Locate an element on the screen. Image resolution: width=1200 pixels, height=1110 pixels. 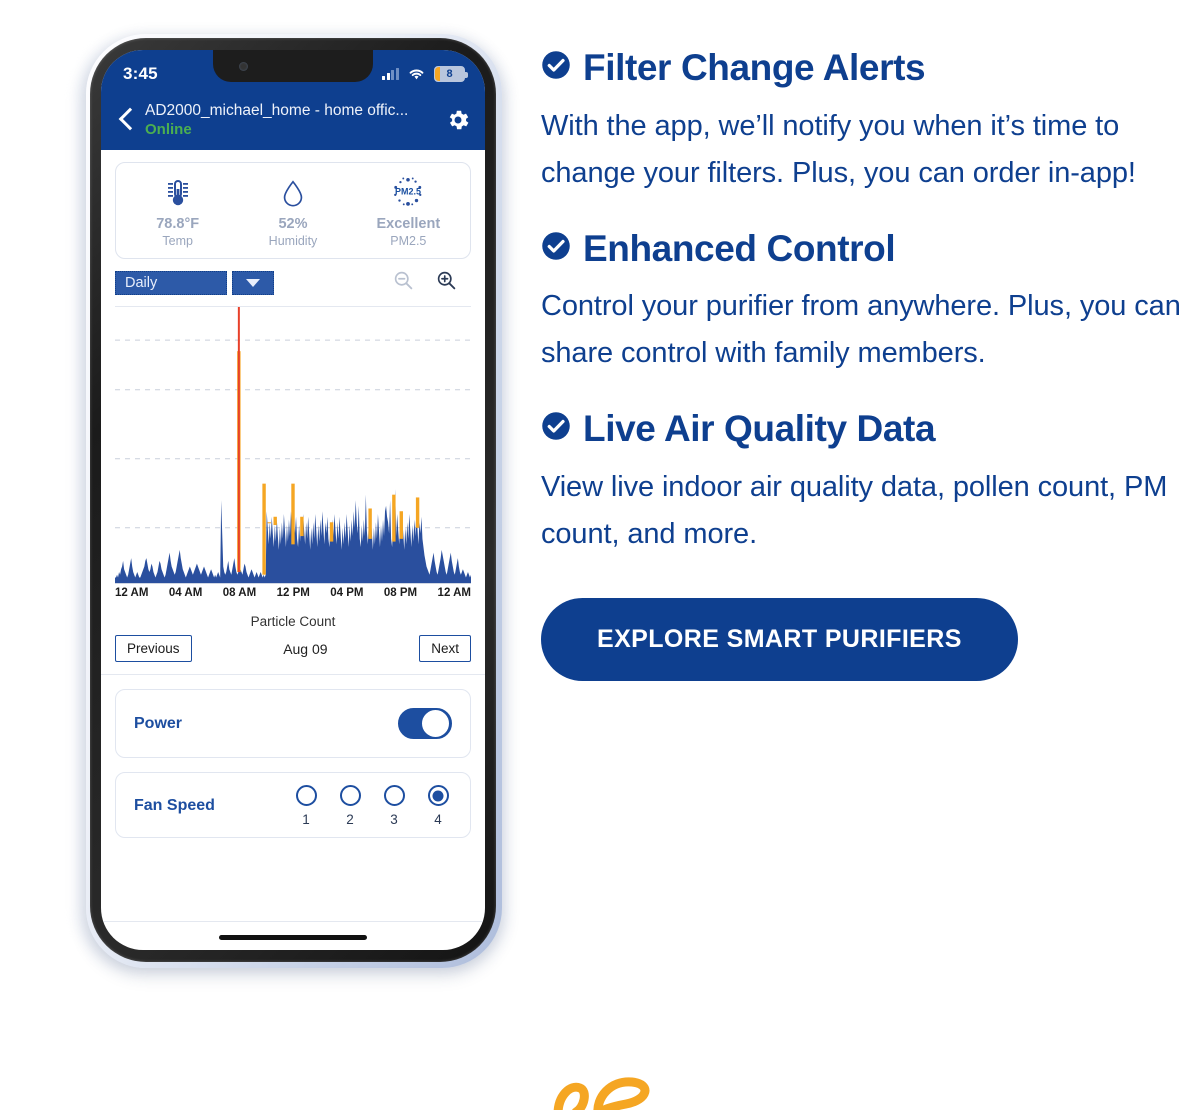
sensor-humidity: 52% Humidity is located at coordinates (292, 211).